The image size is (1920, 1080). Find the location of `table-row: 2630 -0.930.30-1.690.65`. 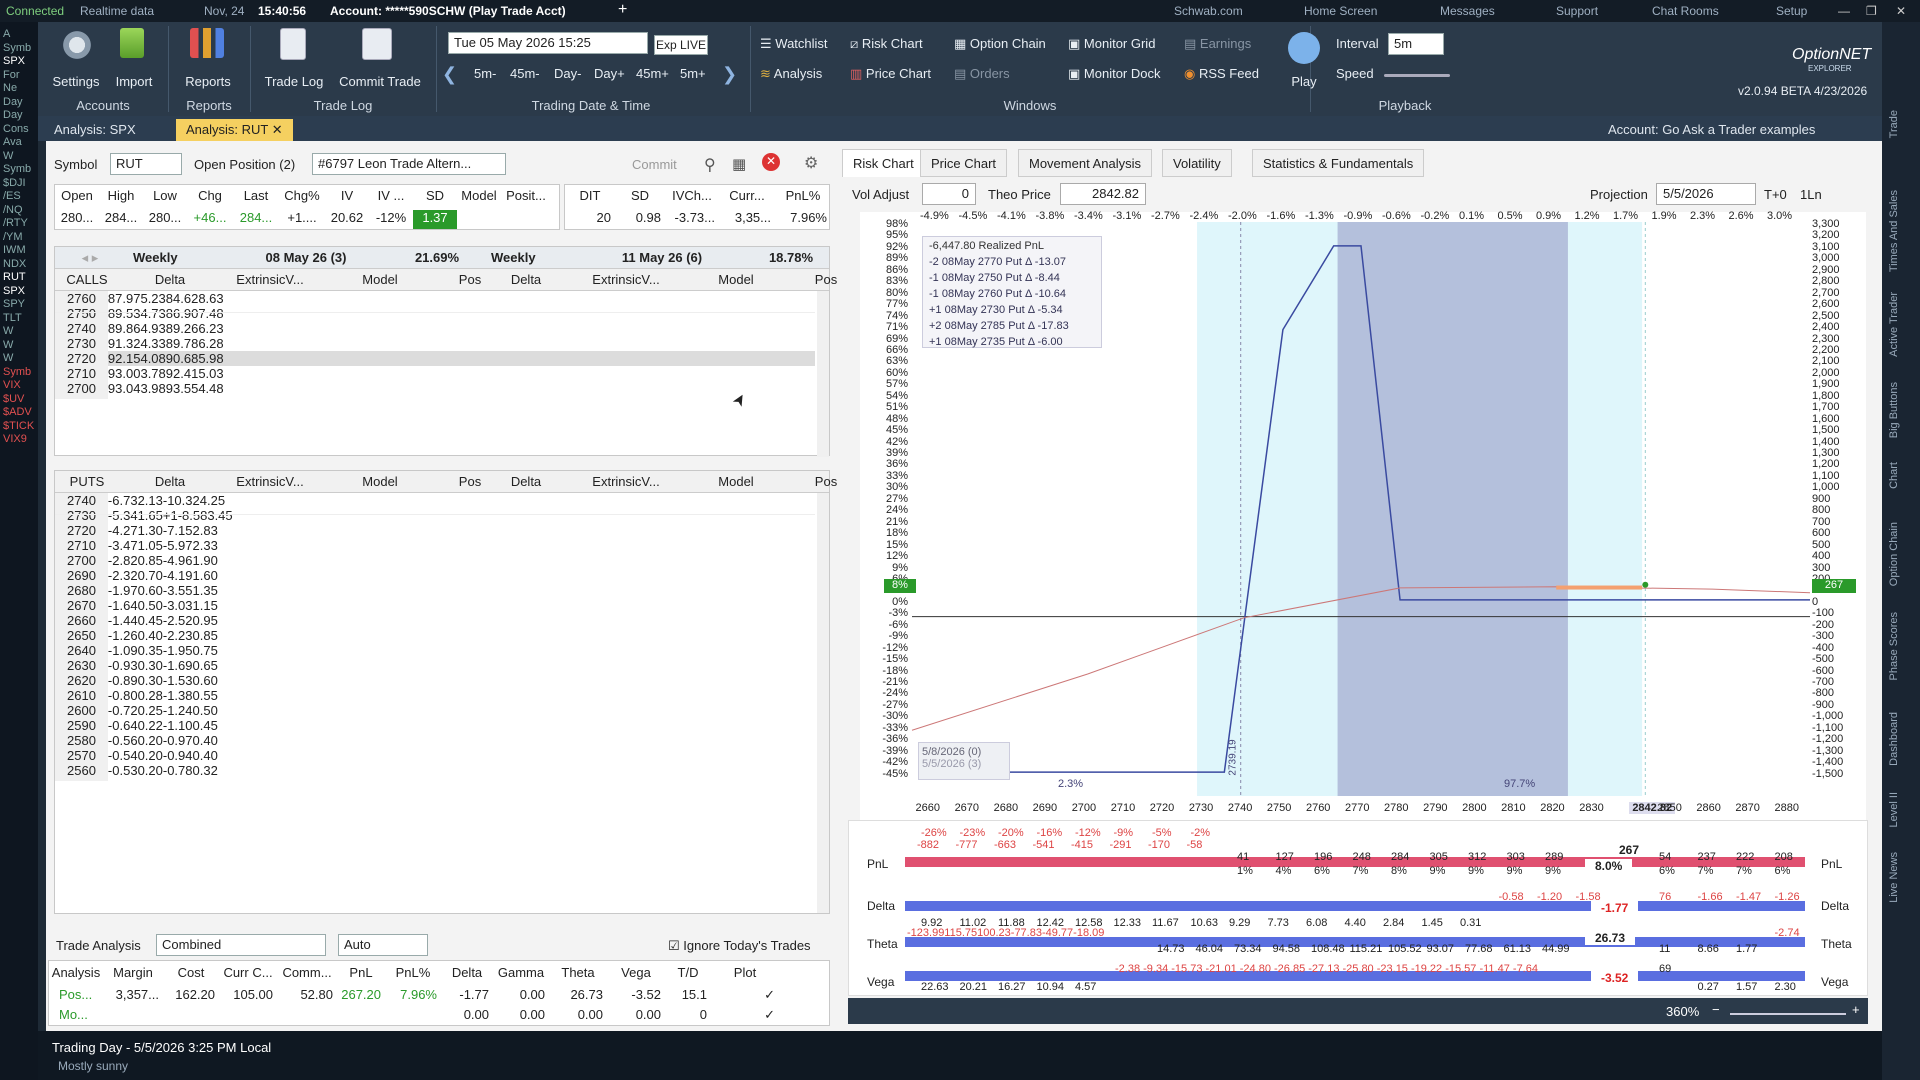

table-row: 2630 -0.930.30-1.690.65 is located at coordinates (435, 595).